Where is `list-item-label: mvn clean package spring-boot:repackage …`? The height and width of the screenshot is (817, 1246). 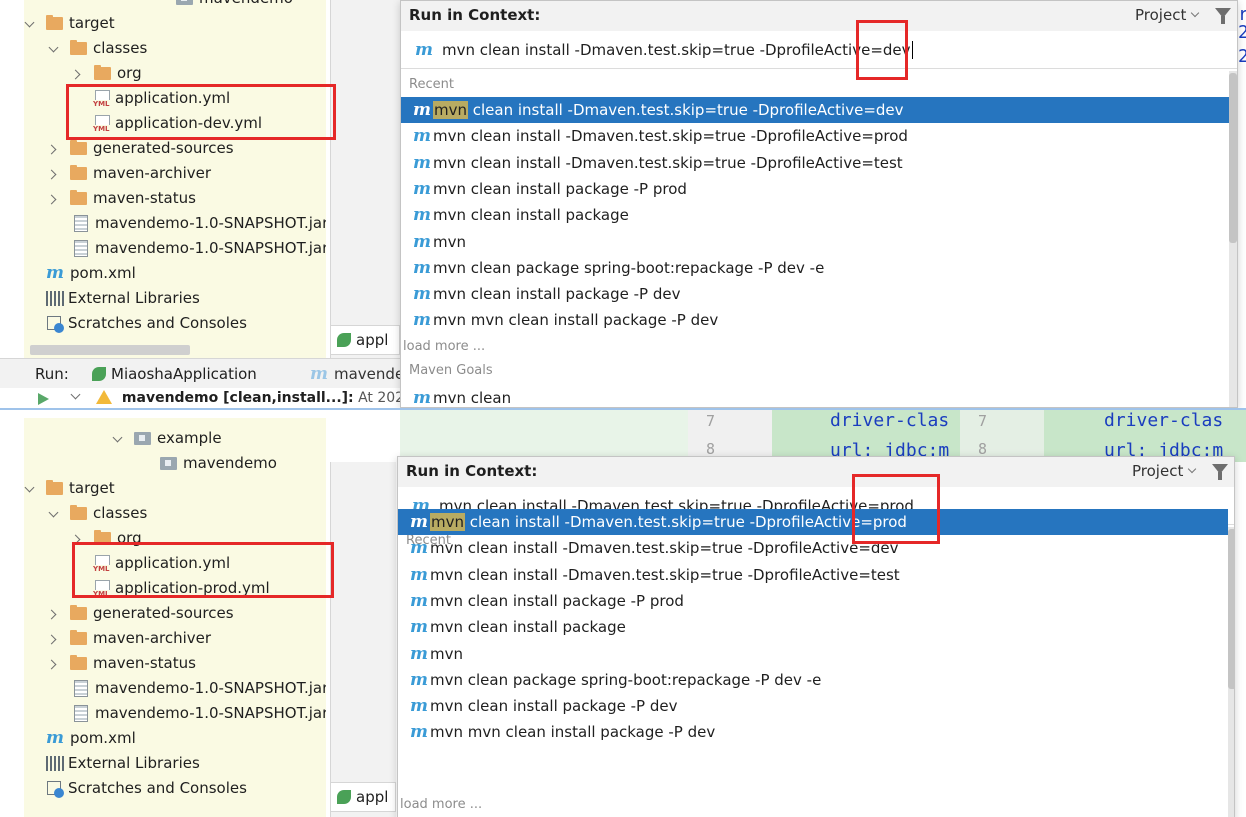 list-item-label: mvn clean package spring-boot:repackage … is located at coordinates (629, 267).